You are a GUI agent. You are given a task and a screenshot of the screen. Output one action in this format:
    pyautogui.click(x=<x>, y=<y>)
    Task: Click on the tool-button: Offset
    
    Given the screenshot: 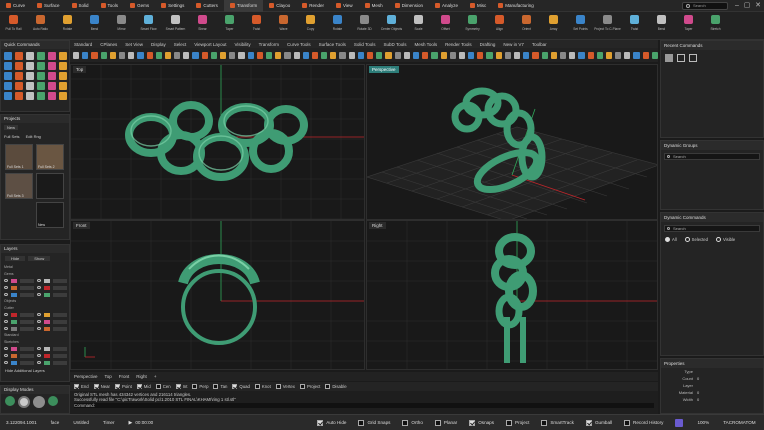 What is the action you would take?
    pyautogui.click(x=445, y=26)
    